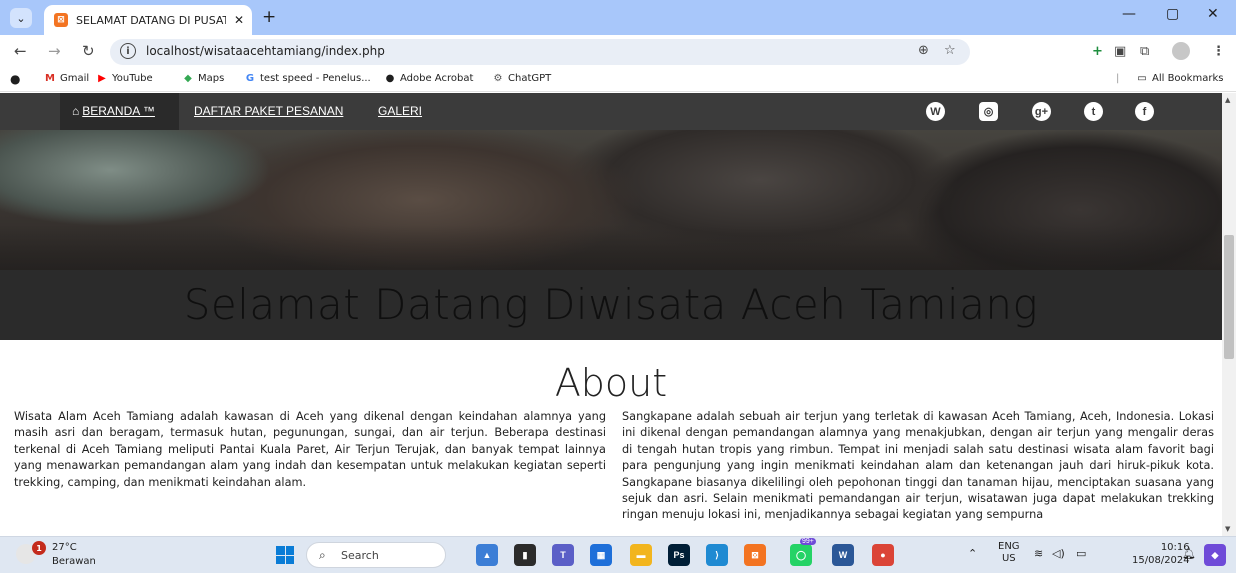  What do you see at coordinates (239, 20) in the screenshot?
I see `close-icon: ✕` at bounding box center [239, 20].